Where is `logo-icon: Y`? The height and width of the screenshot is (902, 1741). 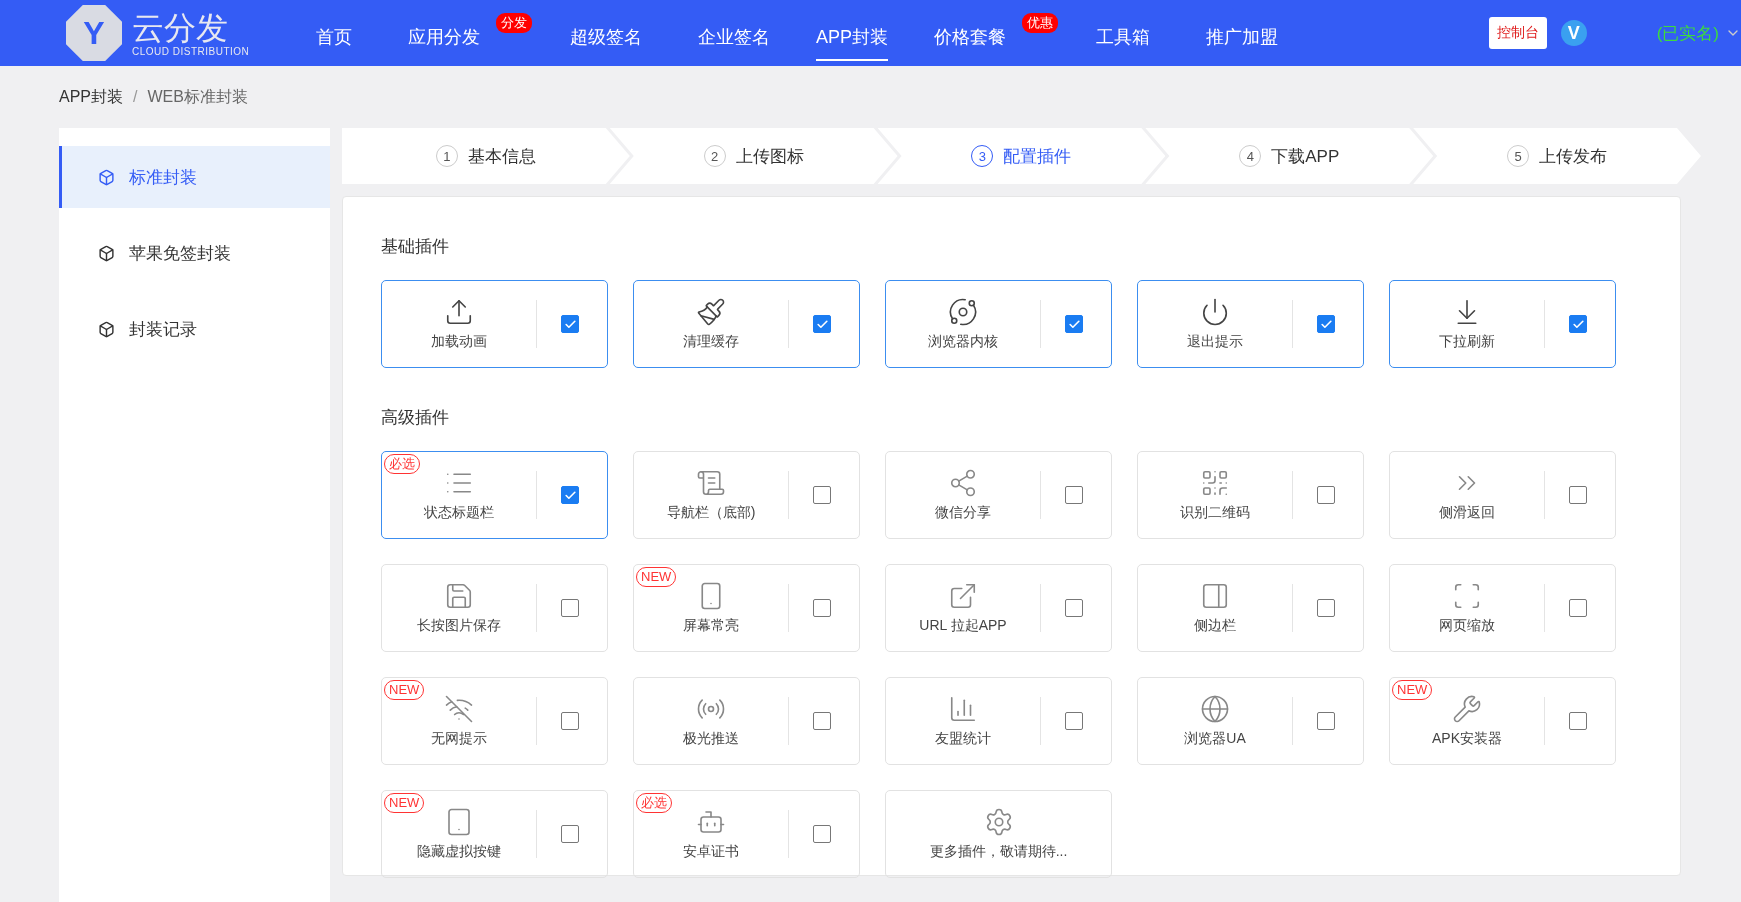 logo-icon: Y is located at coordinates (94, 33).